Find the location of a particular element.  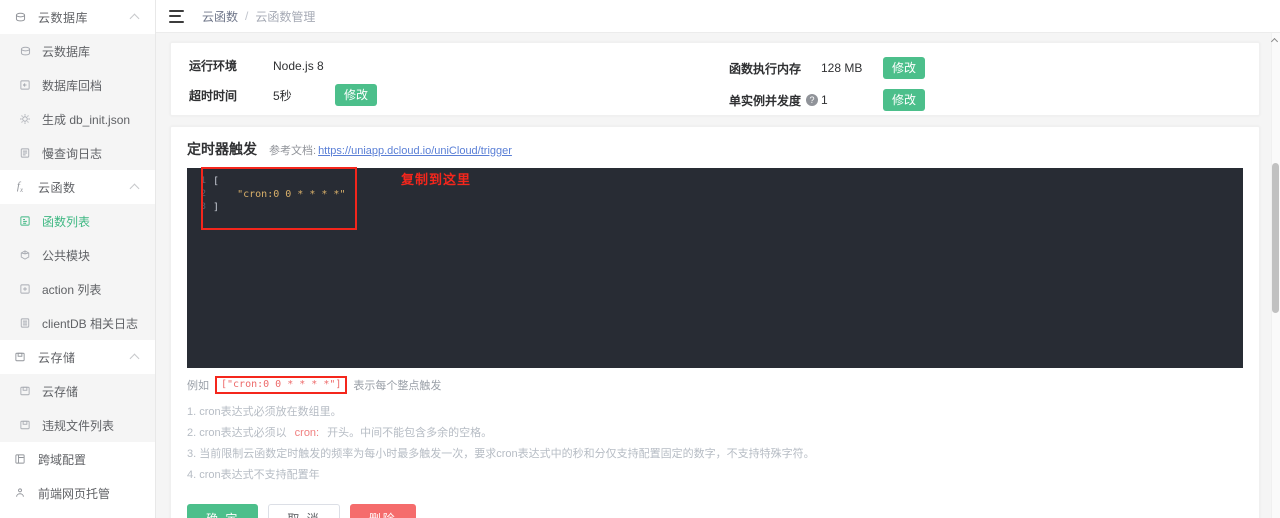

note-index: 3. is located at coordinates (192, 454).